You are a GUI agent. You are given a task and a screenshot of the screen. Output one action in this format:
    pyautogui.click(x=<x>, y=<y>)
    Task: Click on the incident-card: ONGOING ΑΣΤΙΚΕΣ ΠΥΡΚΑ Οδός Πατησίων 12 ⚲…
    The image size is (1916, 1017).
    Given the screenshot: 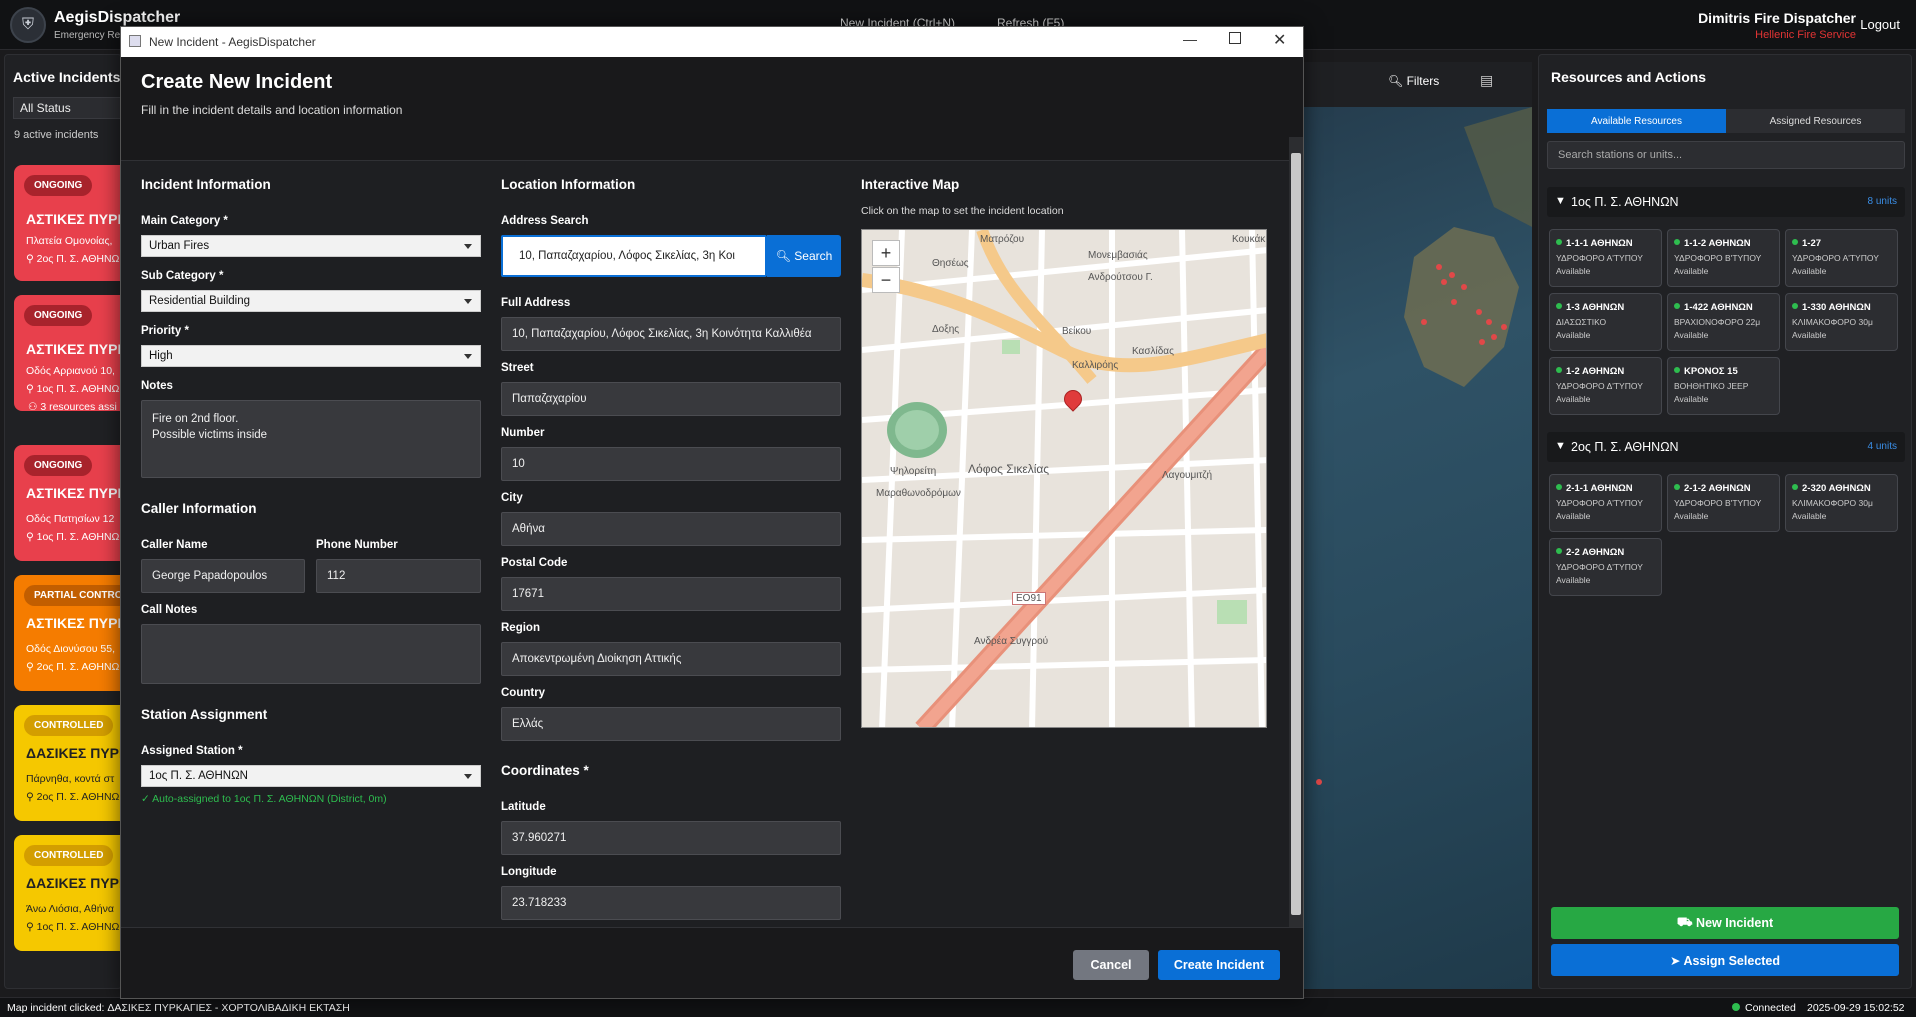 What is the action you would take?
    pyautogui.click(x=68, y=503)
    